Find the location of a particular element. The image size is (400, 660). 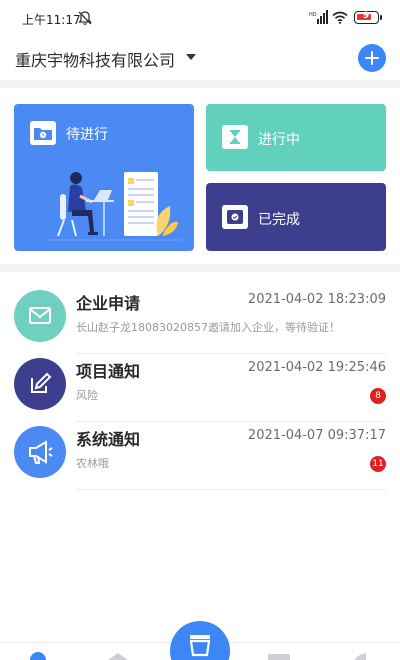

battery-level: 9 is located at coordinates (366, 16).